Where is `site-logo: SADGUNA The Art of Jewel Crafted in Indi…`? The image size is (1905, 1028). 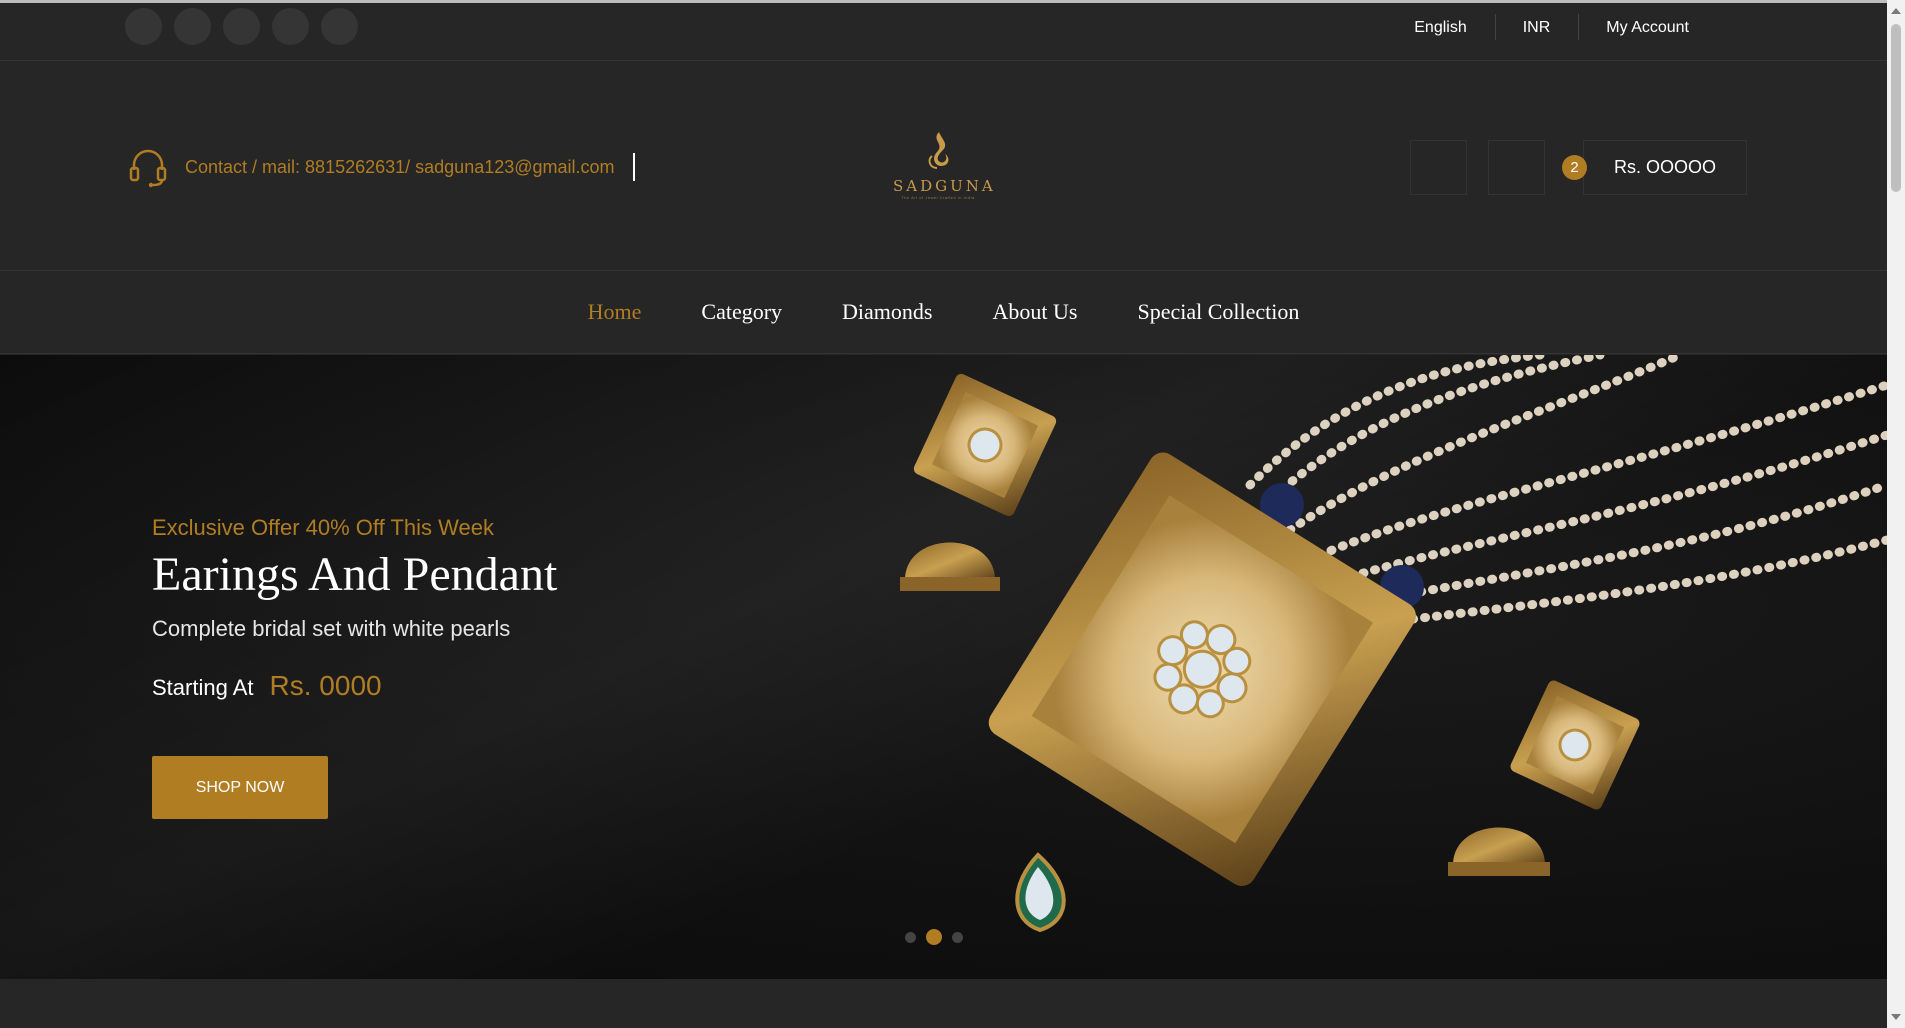
site-logo: SADGUNA The Art of Jewel Crafted in Indi… is located at coordinates (944, 166).